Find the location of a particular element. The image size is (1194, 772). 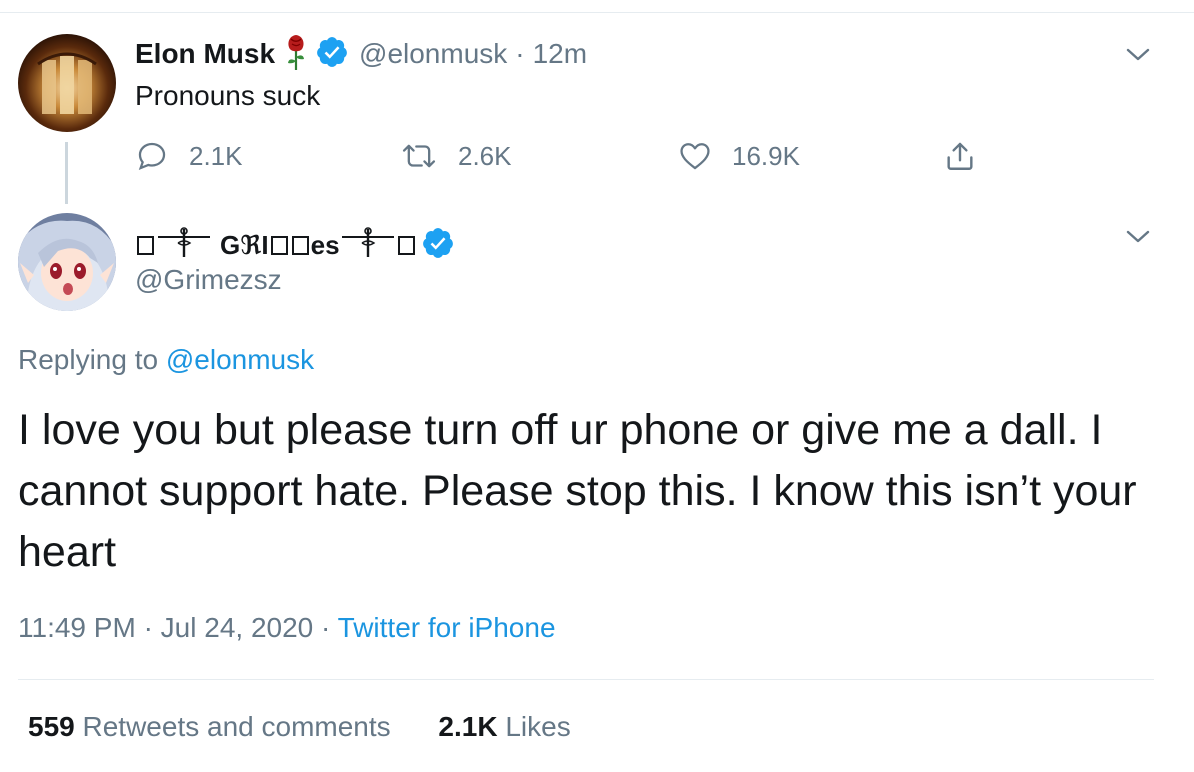

grimes-avatar is located at coordinates (67, 262).